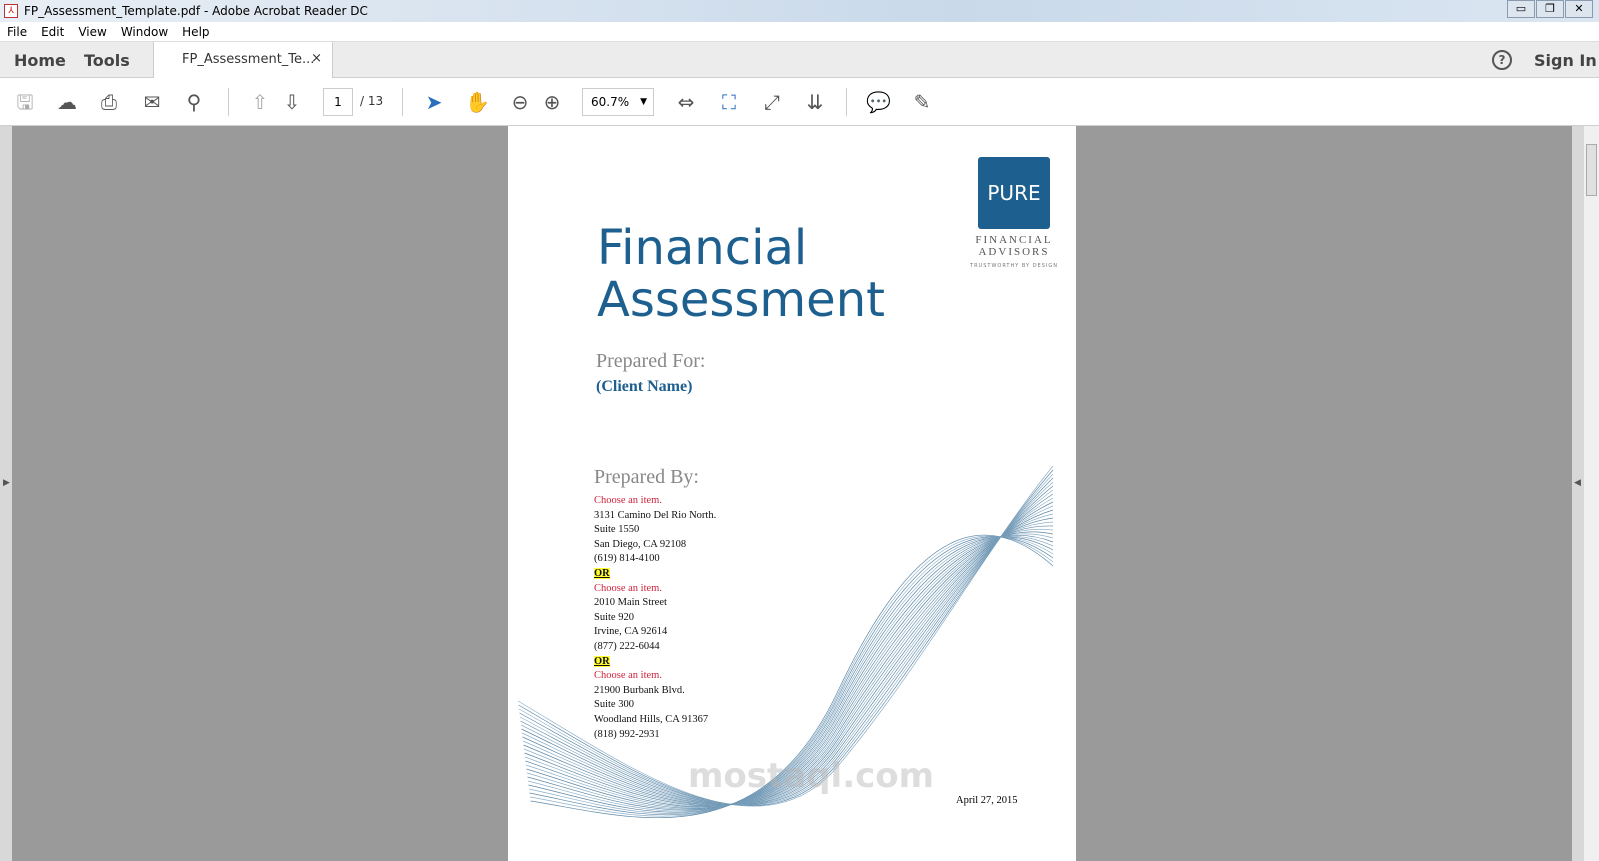 The image size is (1599, 861). What do you see at coordinates (1577, 483) in the screenshot?
I see `expand-right-icon: ◀` at bounding box center [1577, 483].